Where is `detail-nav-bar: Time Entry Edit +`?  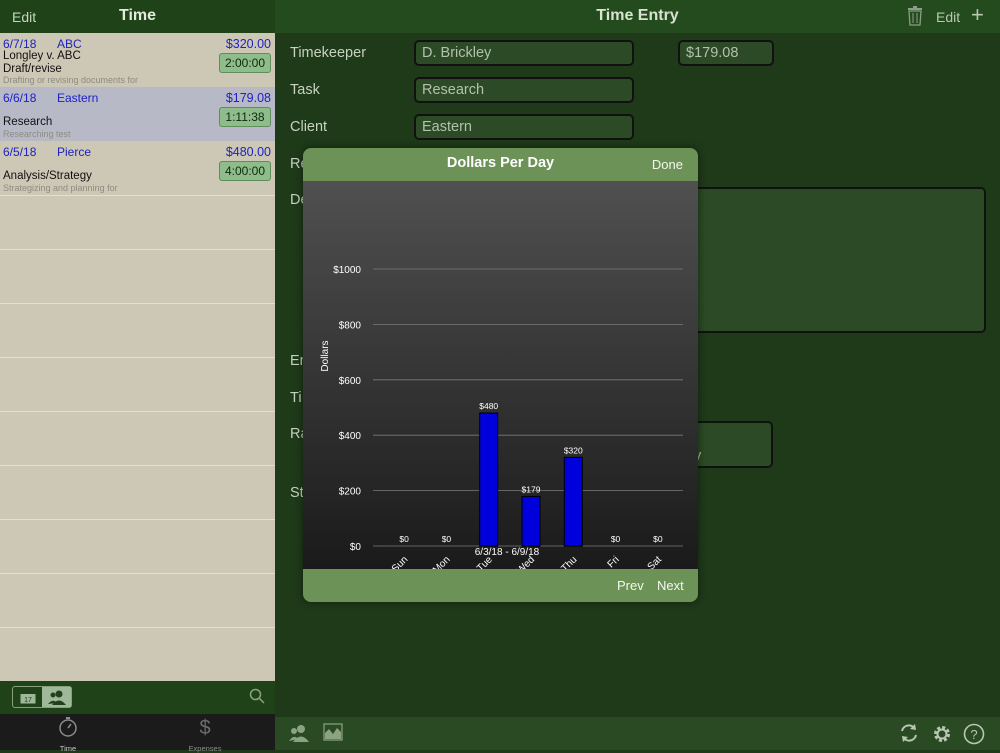 detail-nav-bar: Time Entry Edit + is located at coordinates (637, 16).